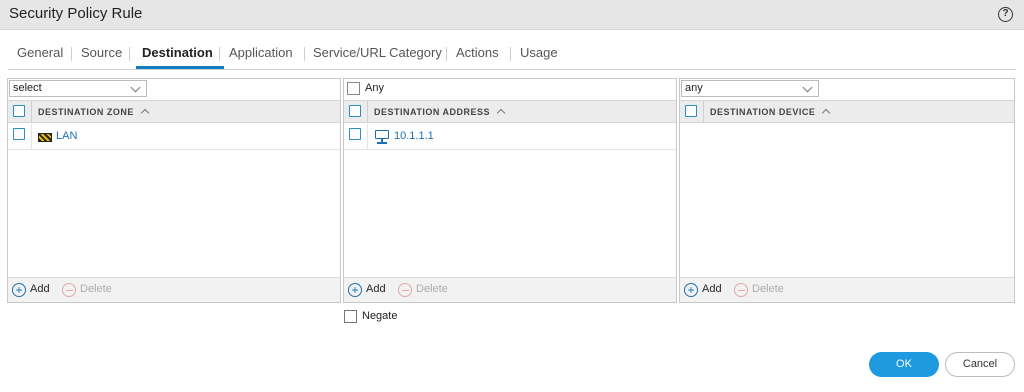  I want to click on address-panel-footer: + Add Delete, so click(510, 289).